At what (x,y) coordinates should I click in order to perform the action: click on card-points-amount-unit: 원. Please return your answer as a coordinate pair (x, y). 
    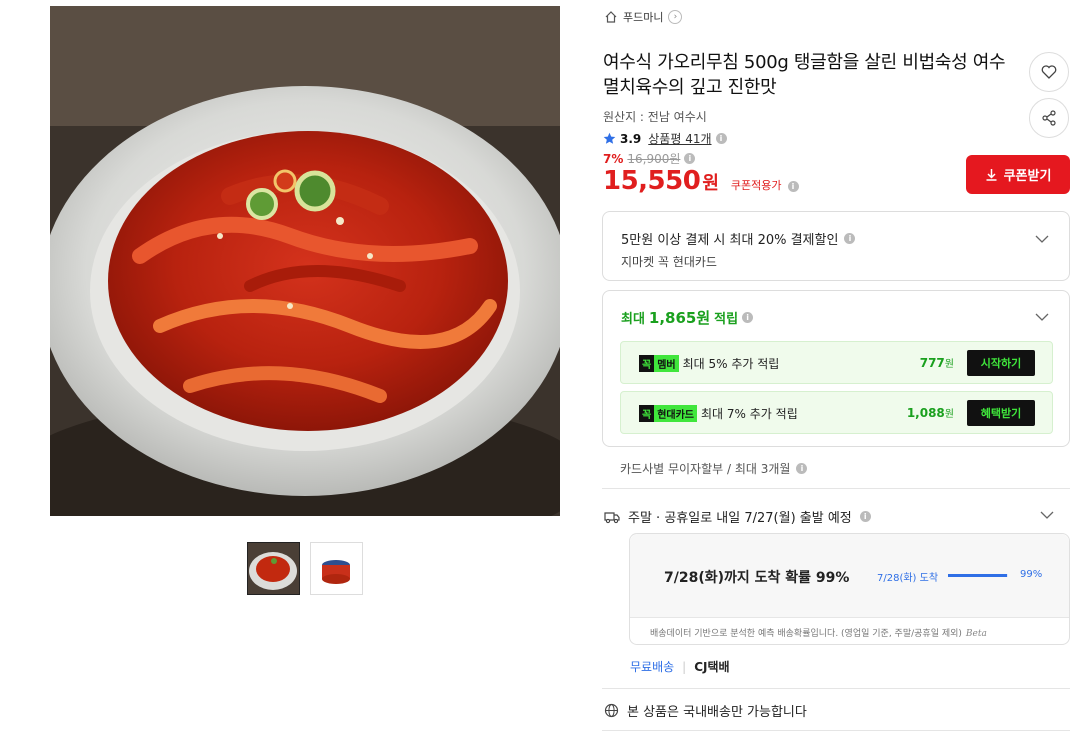
    Looking at the image, I should click on (949, 414).